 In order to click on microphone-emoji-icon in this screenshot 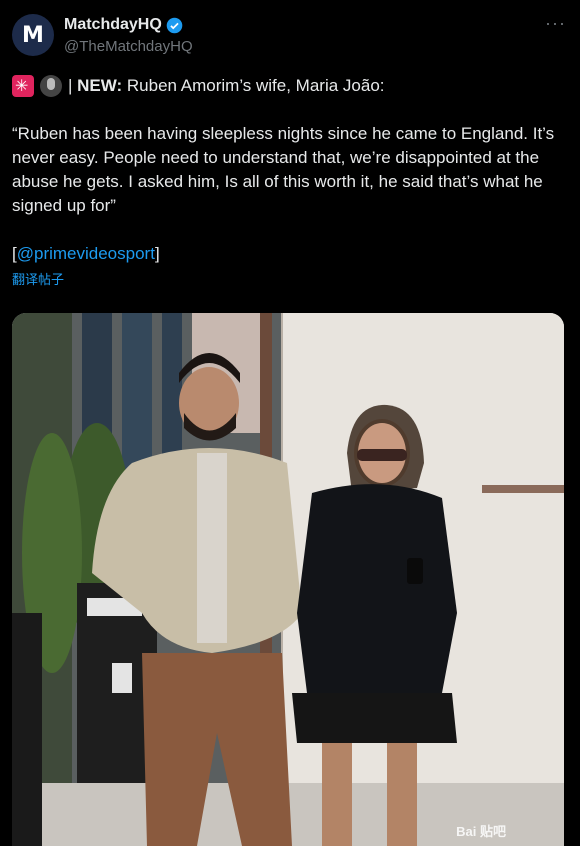, I will do `click(51, 86)`.